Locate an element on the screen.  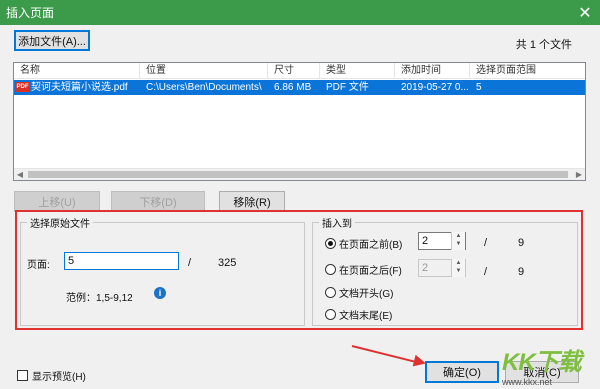
horizontal-scrollbar: ◀ ▶ is located at coordinates (299, 174).